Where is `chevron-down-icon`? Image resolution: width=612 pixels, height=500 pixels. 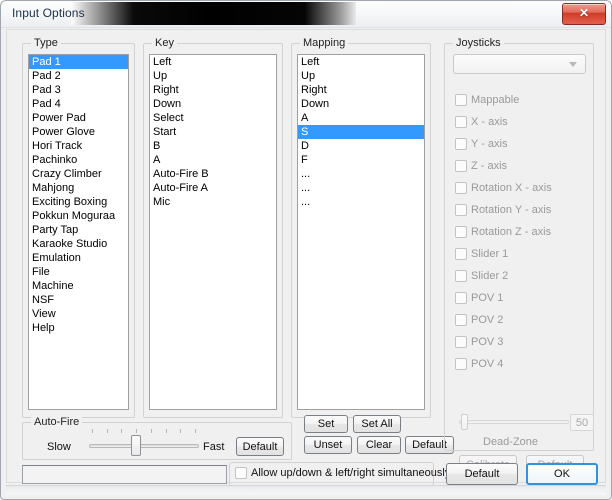 chevron-down-icon is located at coordinates (573, 64).